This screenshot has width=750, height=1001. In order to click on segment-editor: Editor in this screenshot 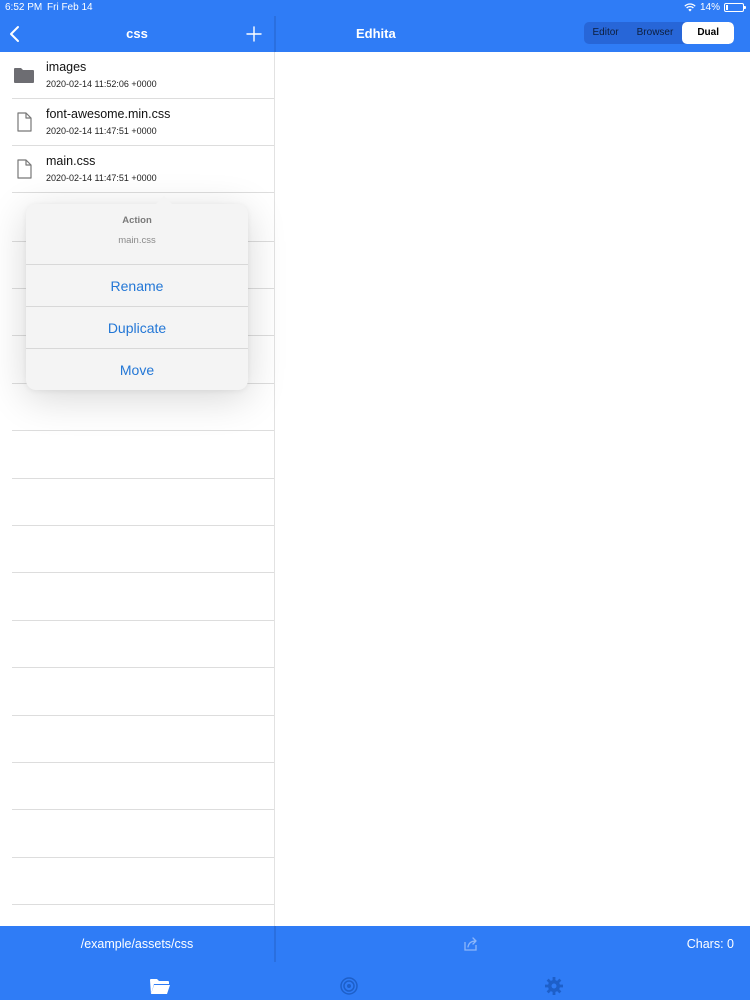, I will do `click(606, 33)`.